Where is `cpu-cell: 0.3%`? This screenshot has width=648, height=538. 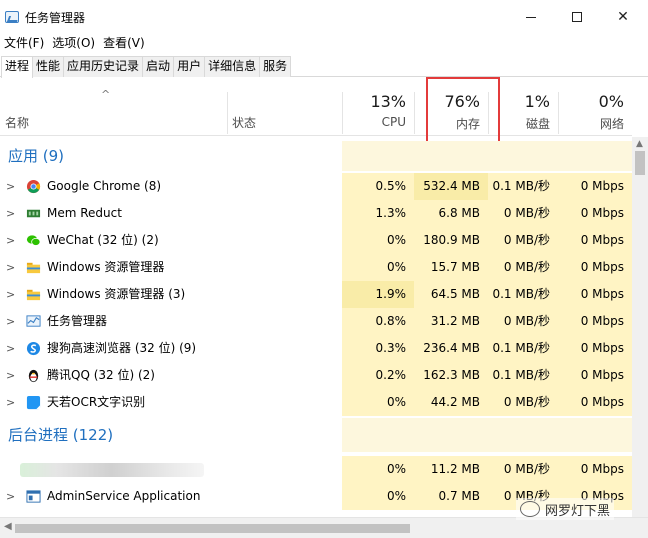
cpu-cell: 0.3% is located at coordinates (378, 348).